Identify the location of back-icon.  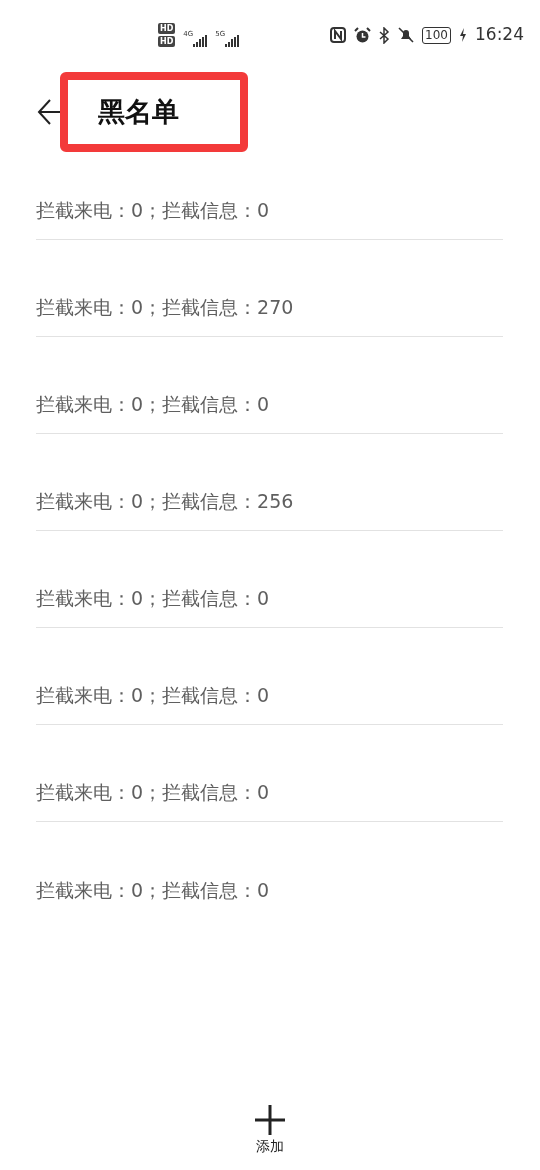
(49, 112).